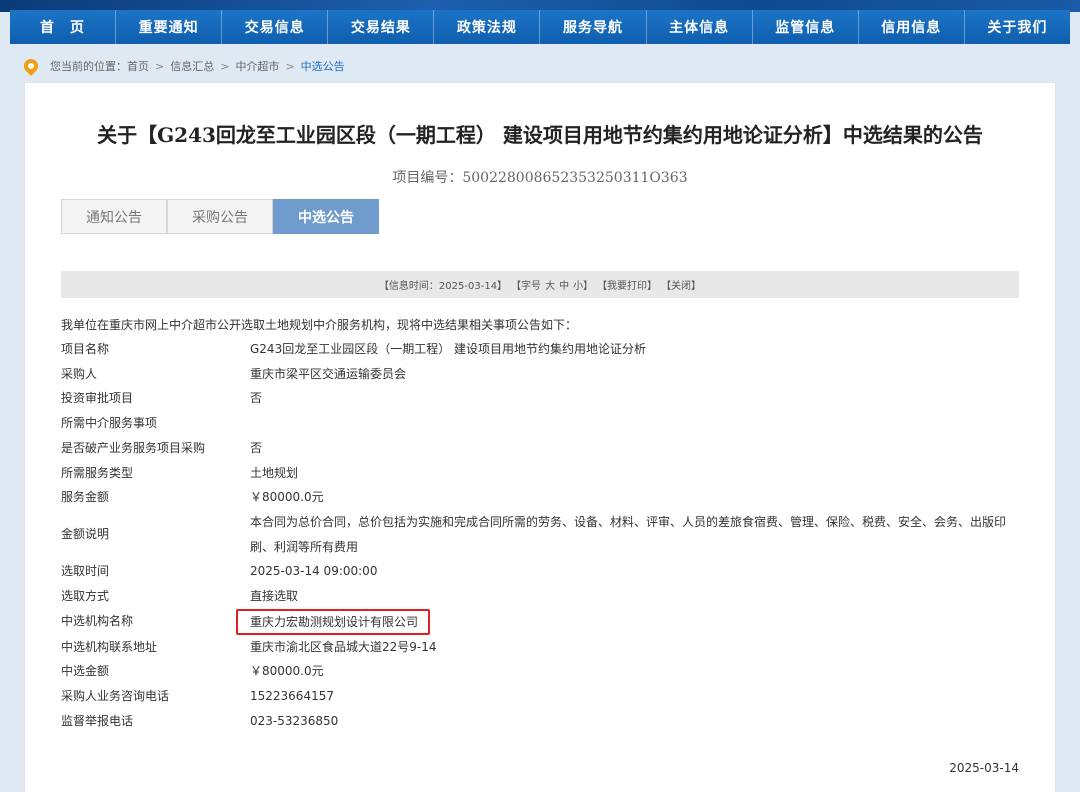  Describe the element at coordinates (192, 66) in the screenshot. I see `breadcrumb-info-summary: 信息汇总` at that location.